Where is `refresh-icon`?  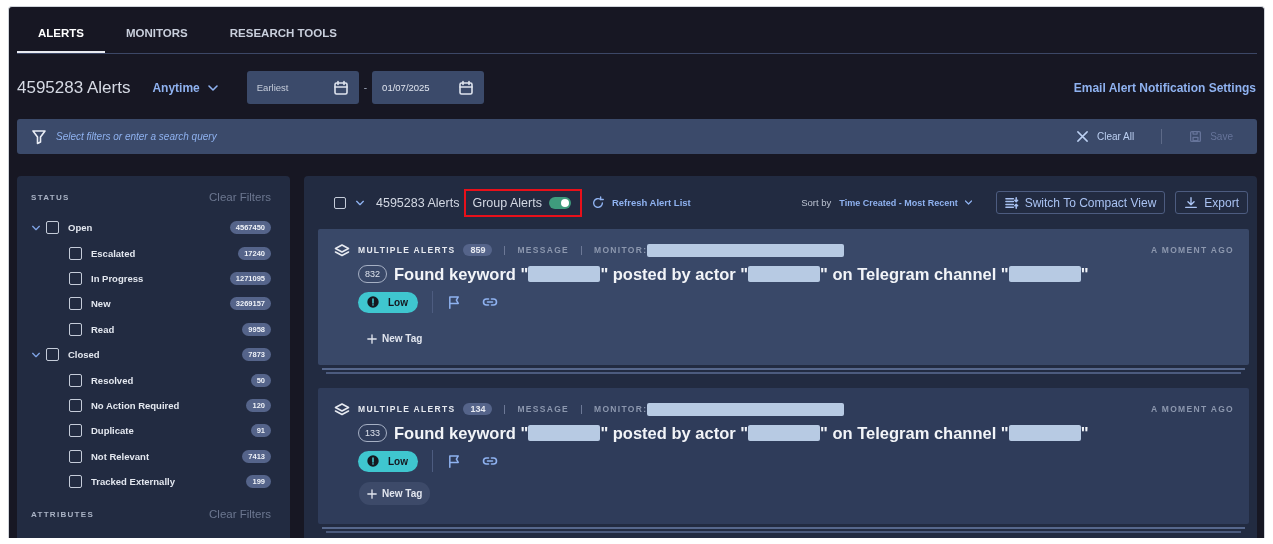
refresh-icon is located at coordinates (597, 202).